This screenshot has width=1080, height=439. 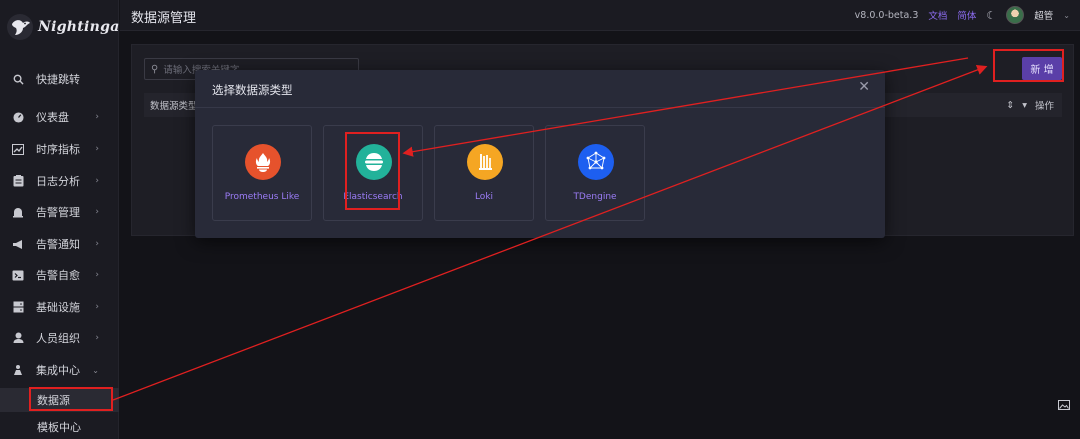 What do you see at coordinates (864, 87) in the screenshot?
I see `close-icon: ✕` at bounding box center [864, 87].